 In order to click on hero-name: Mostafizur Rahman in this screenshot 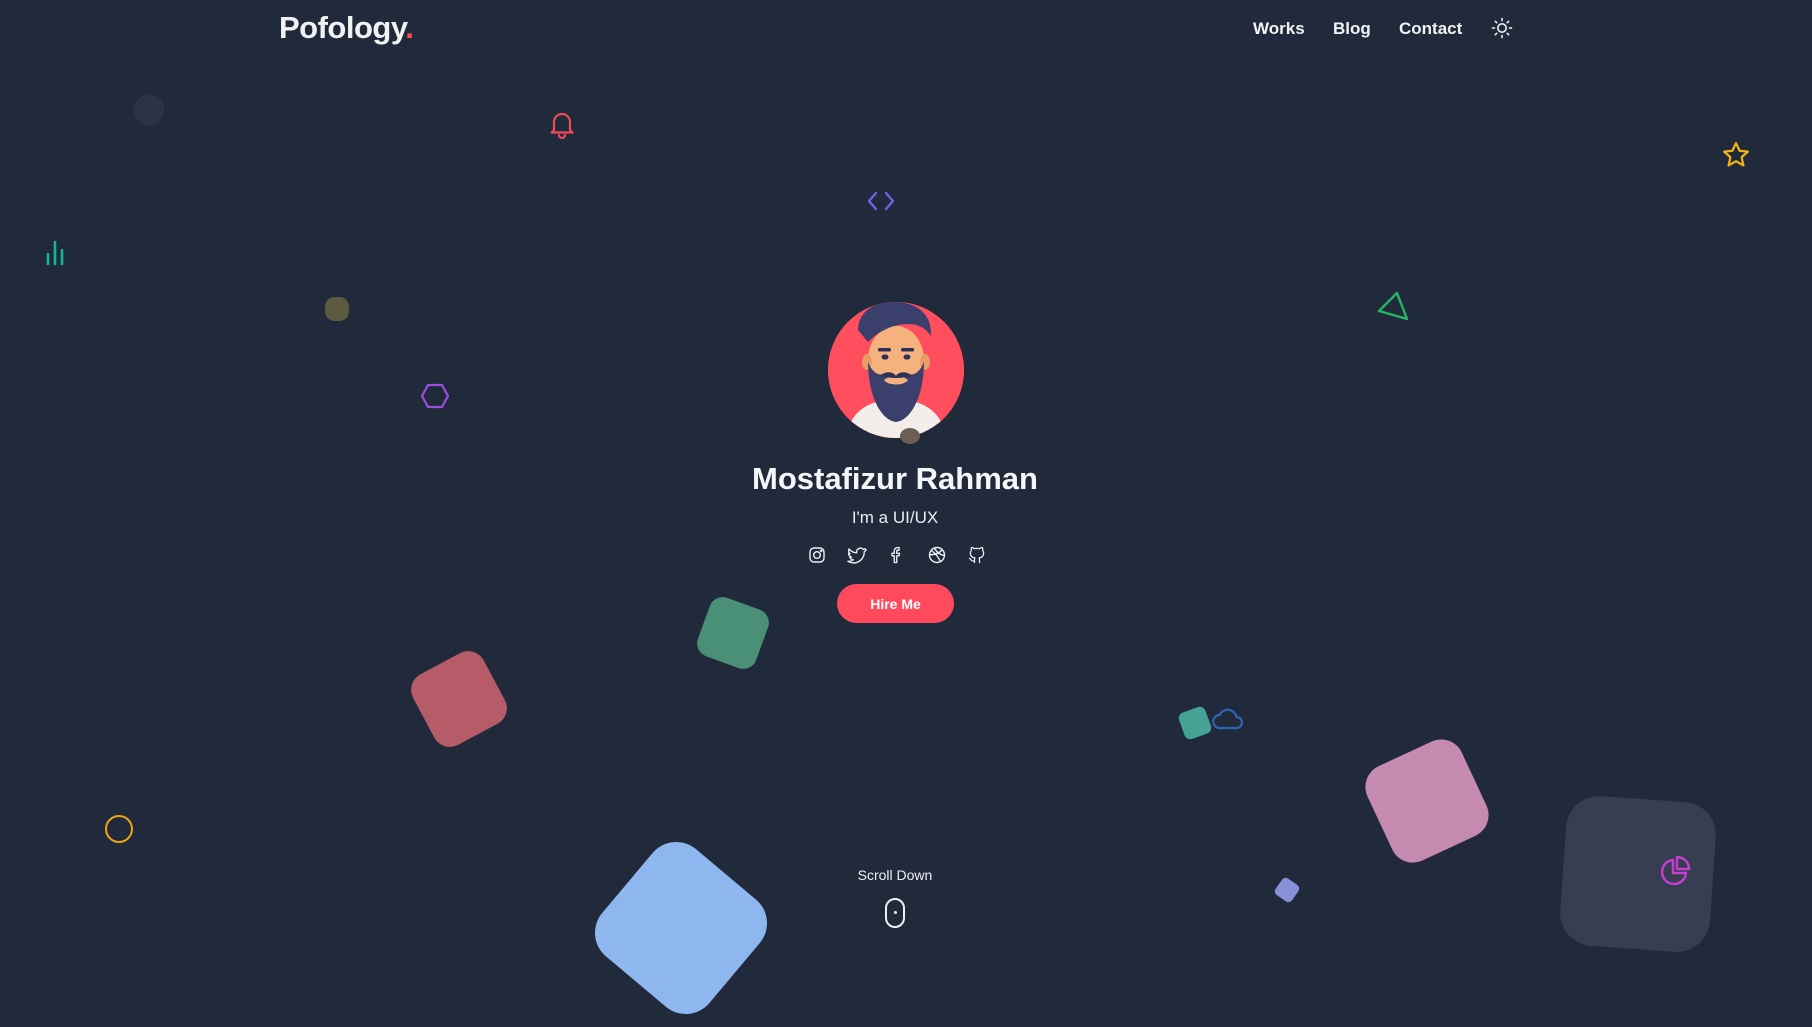, I will do `click(895, 478)`.